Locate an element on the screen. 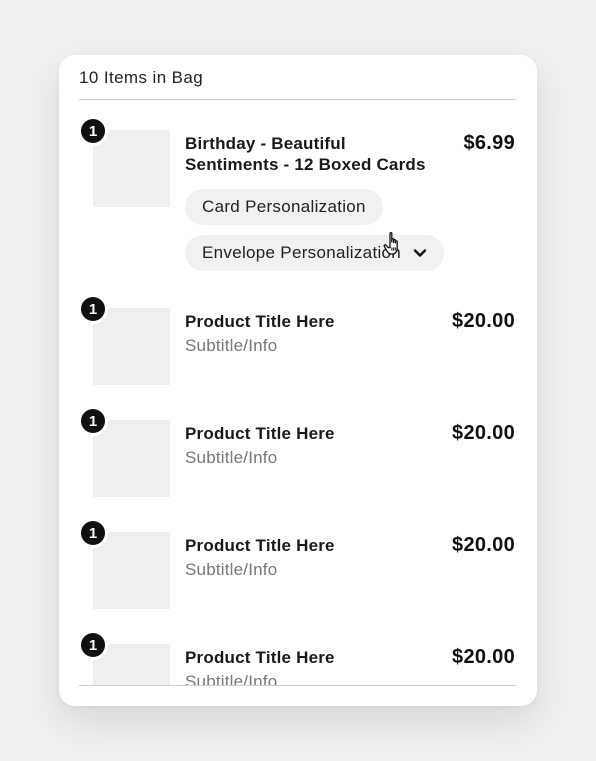  card-personalization-button: Card Personalization is located at coordinates (284, 207).